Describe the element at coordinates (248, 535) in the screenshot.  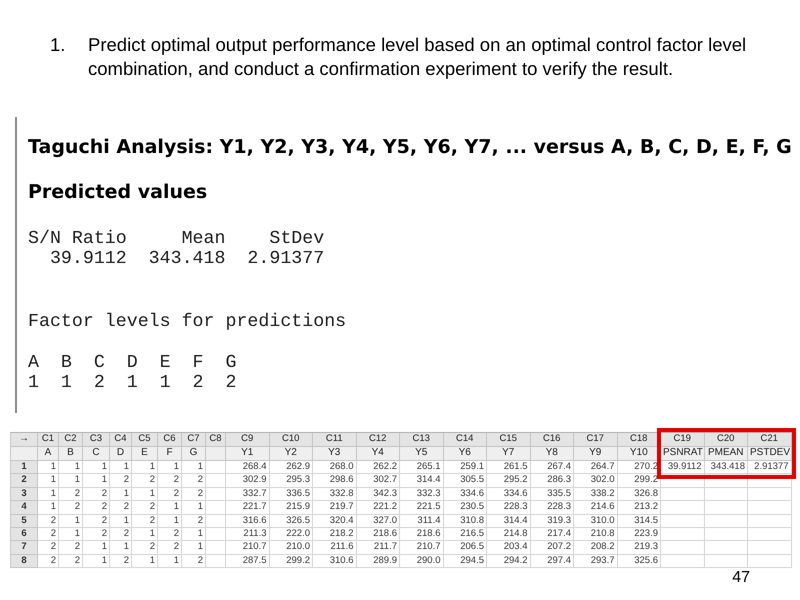
I see `table-cell: 211.3` at that location.